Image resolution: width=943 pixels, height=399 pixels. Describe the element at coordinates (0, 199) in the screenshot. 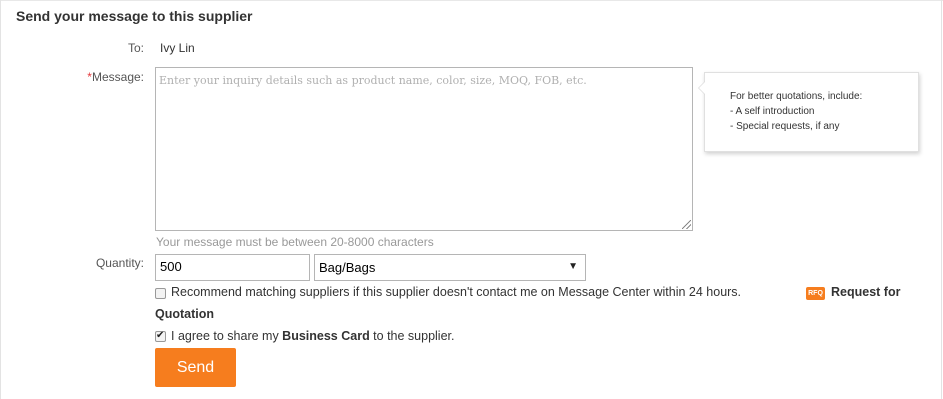

I see `frame-left-border` at that location.